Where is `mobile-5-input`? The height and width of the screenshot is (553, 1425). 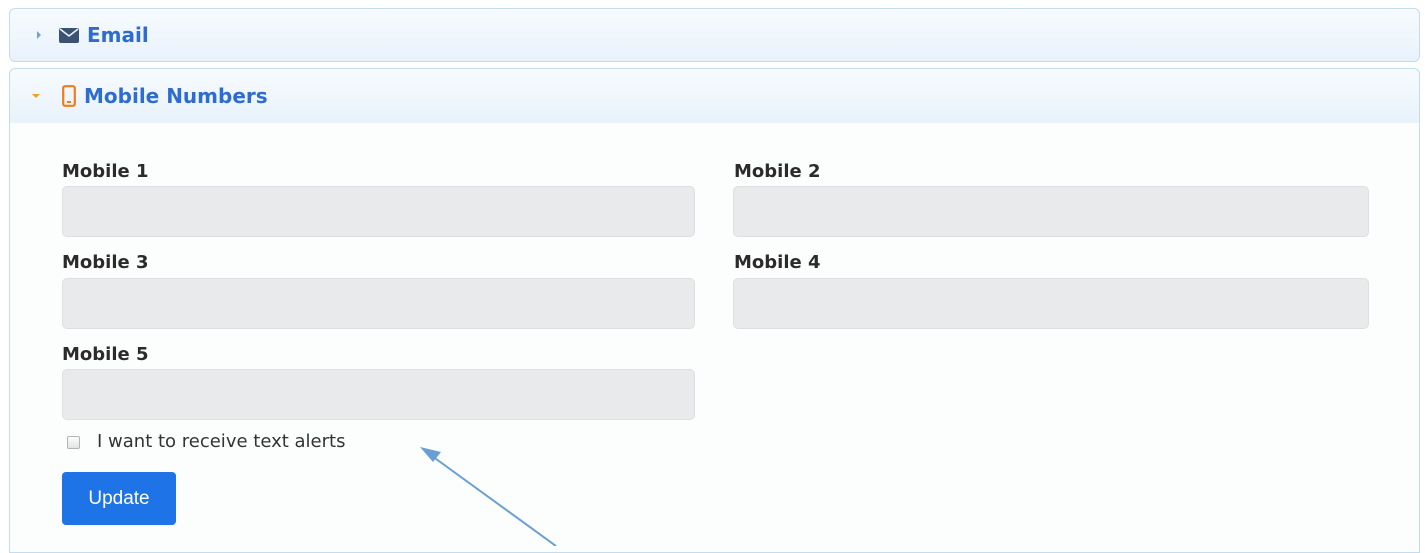
mobile-5-input is located at coordinates (378, 394).